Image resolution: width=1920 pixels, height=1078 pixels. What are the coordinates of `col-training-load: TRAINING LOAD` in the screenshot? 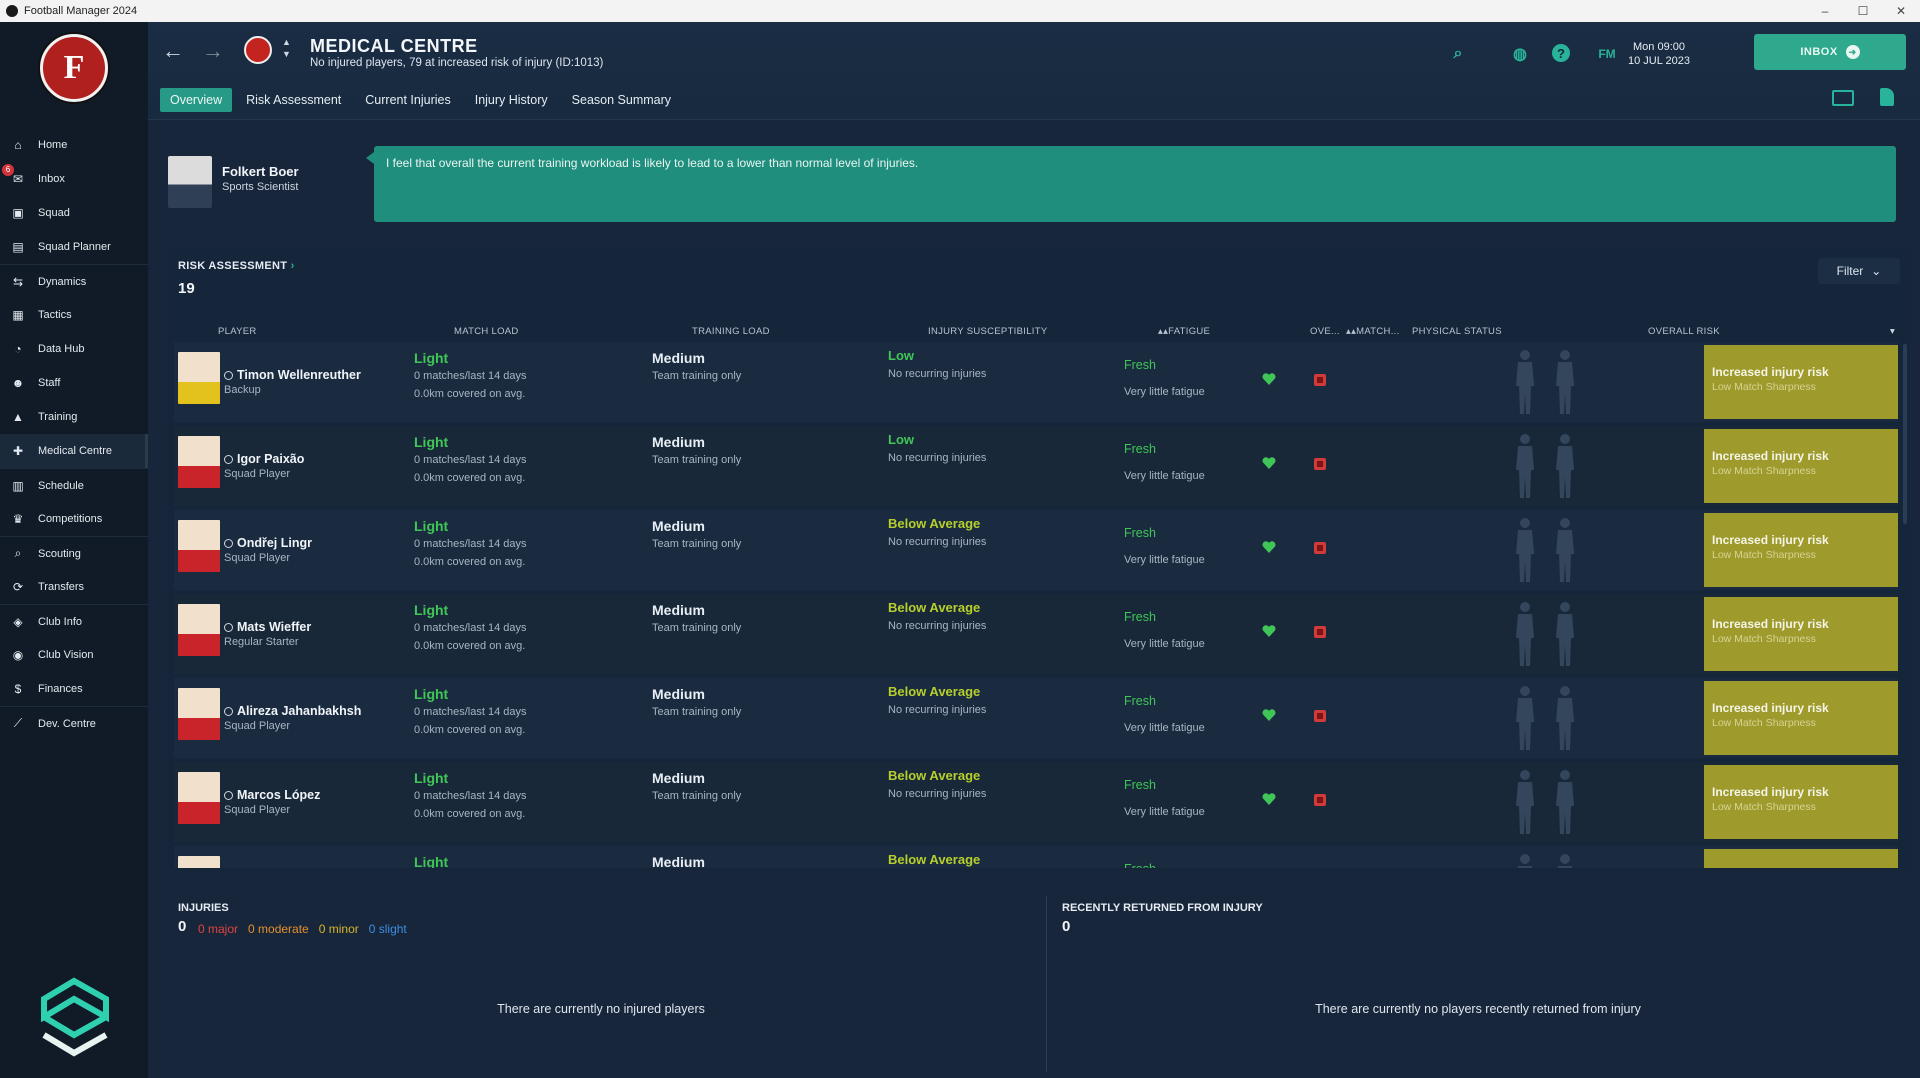 It's located at (731, 331).